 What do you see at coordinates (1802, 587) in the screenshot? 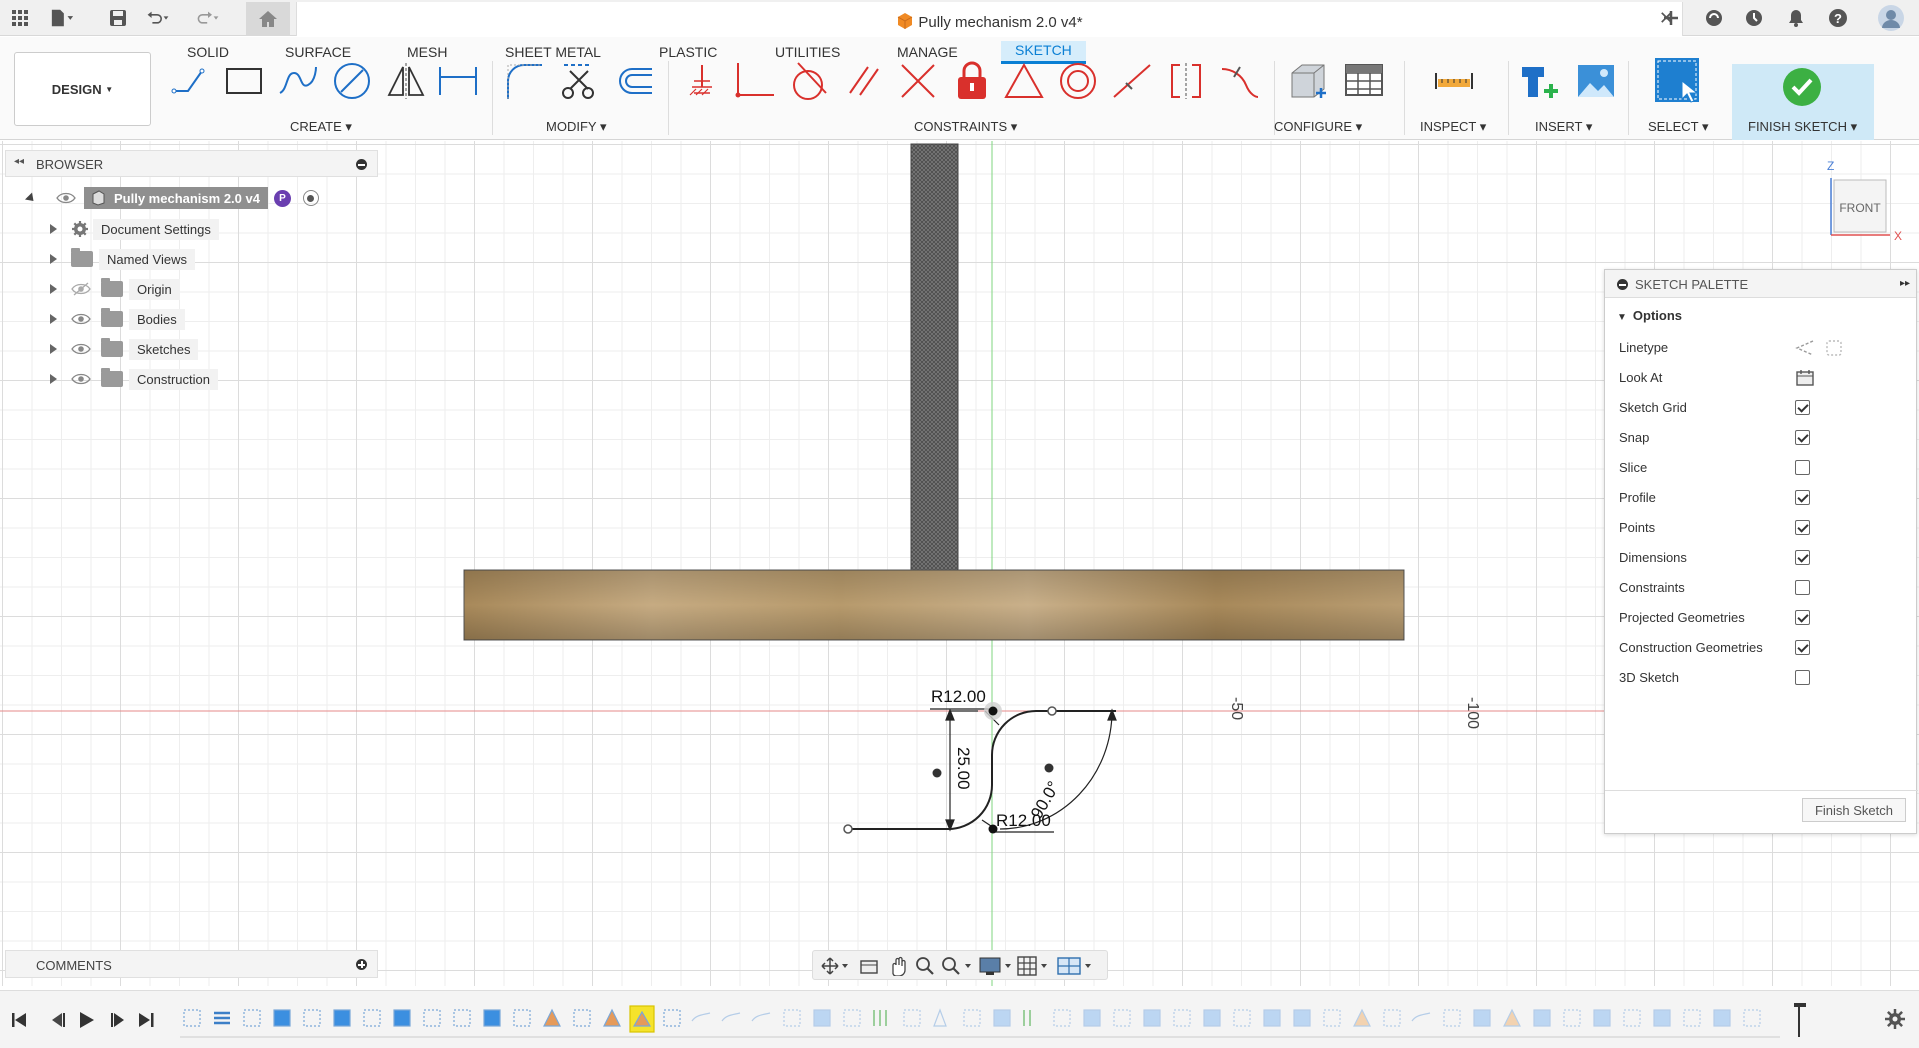
I see `constraints-checkbox` at bounding box center [1802, 587].